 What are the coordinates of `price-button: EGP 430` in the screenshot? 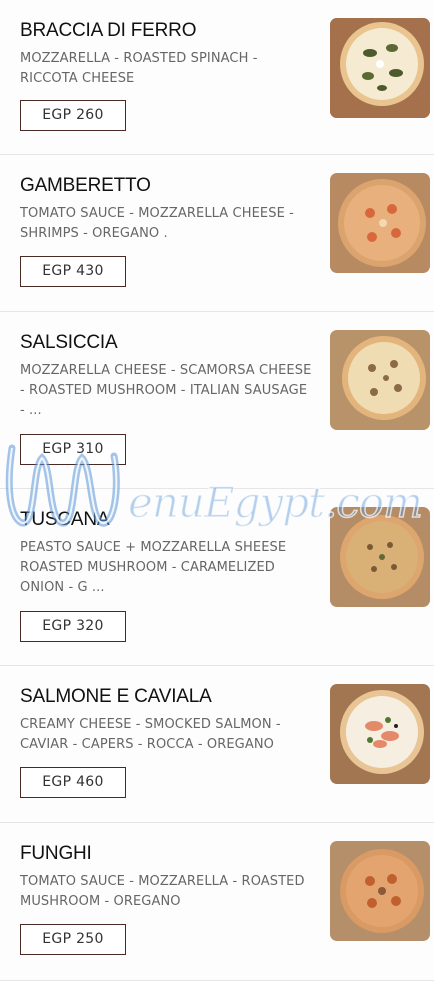 It's located at (73, 271).